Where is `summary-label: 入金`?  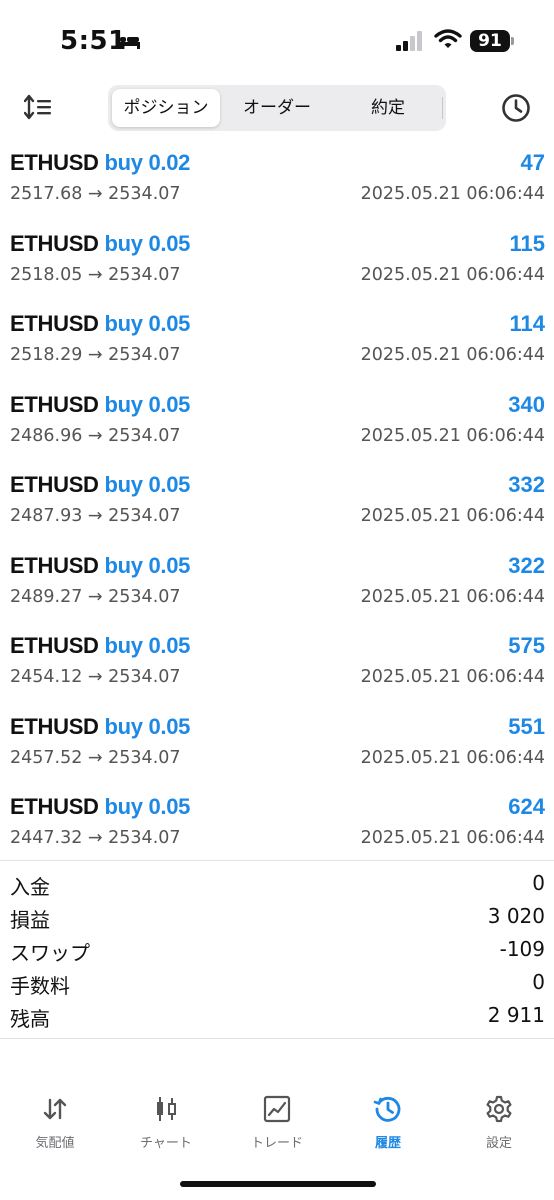
summary-label: 入金 is located at coordinates (30, 887).